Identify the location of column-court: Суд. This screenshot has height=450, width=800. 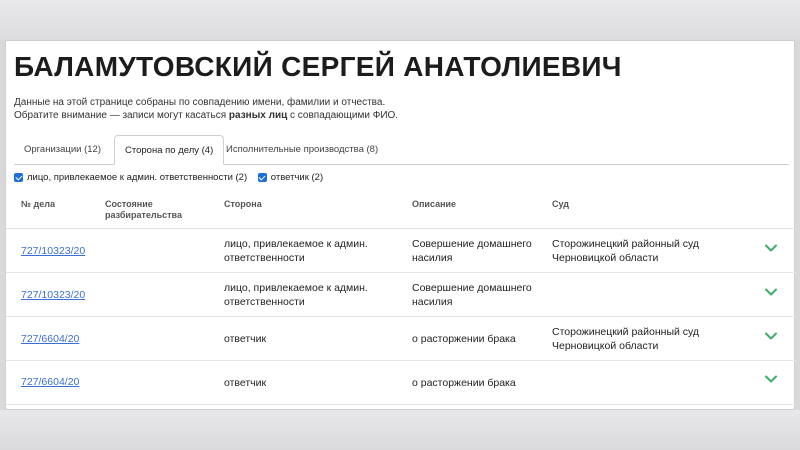
(560, 204).